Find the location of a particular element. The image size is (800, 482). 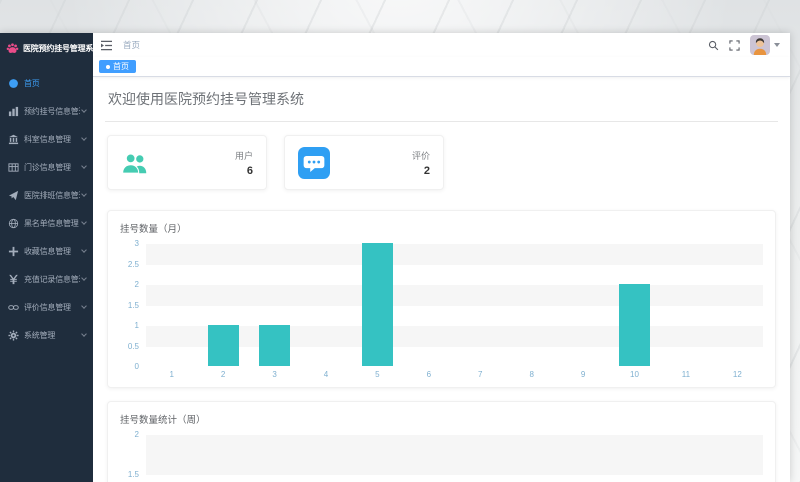

x-axis: 1 2 3 4 5 6 7 8 9 10 11 12 is located at coordinates (454, 374).